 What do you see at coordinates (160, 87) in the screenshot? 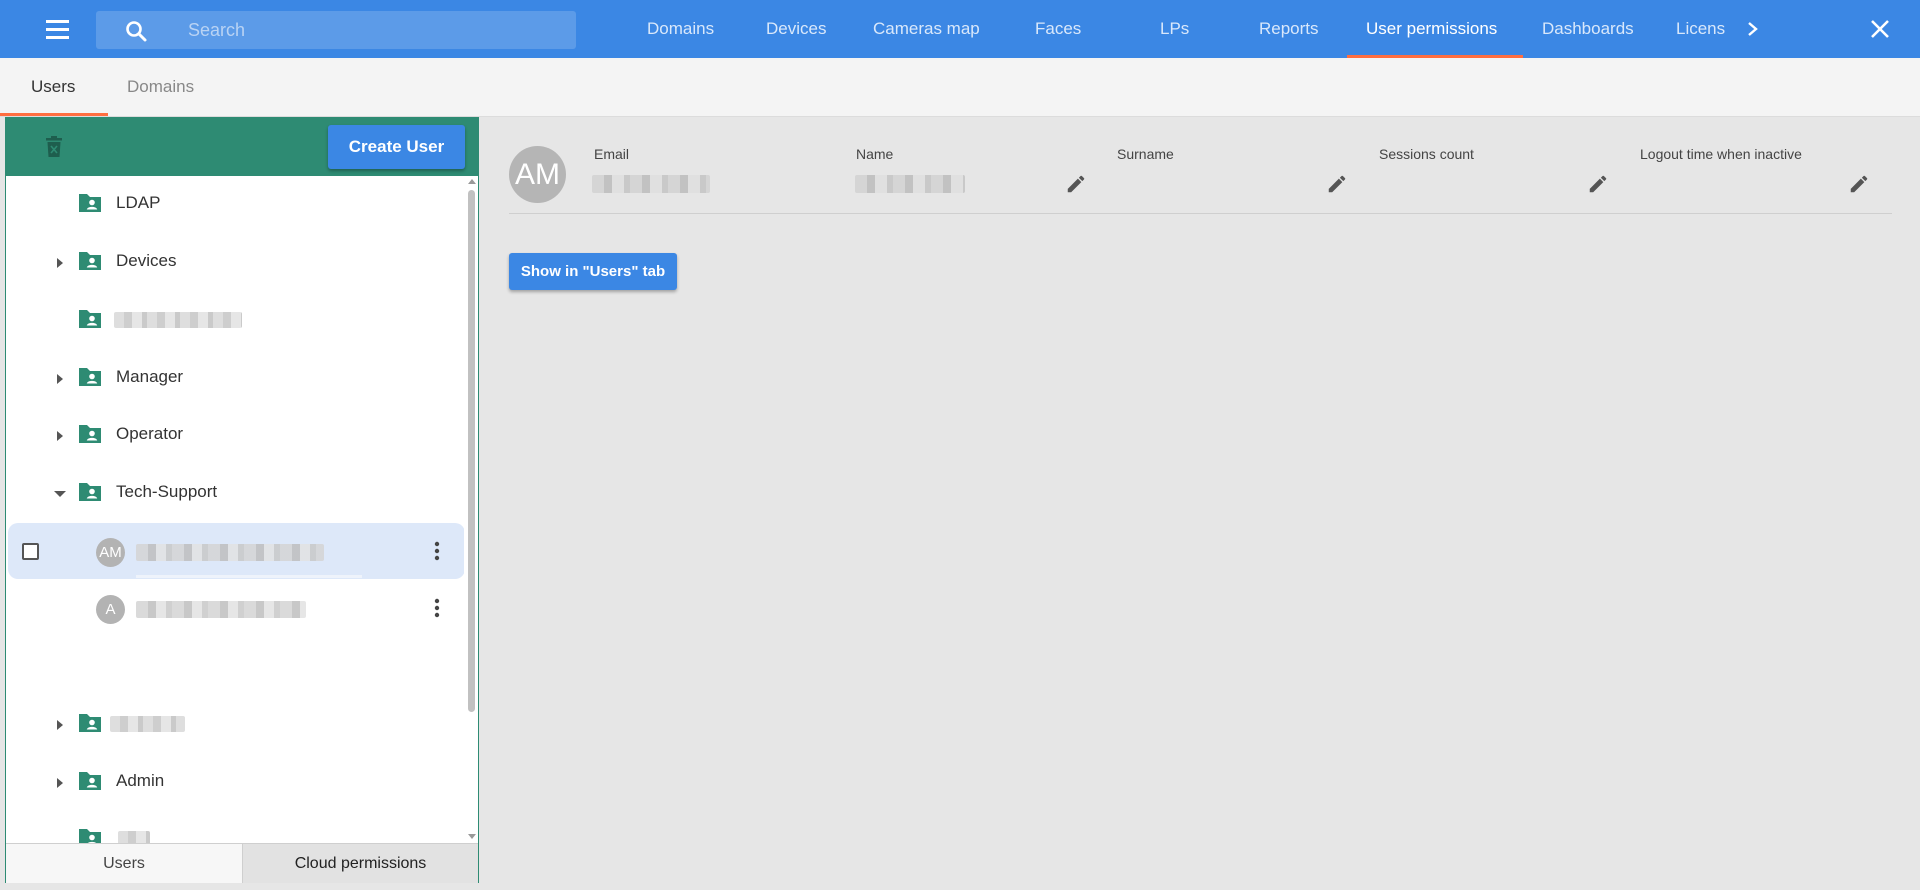
I see `subtab-domains: Domains` at bounding box center [160, 87].